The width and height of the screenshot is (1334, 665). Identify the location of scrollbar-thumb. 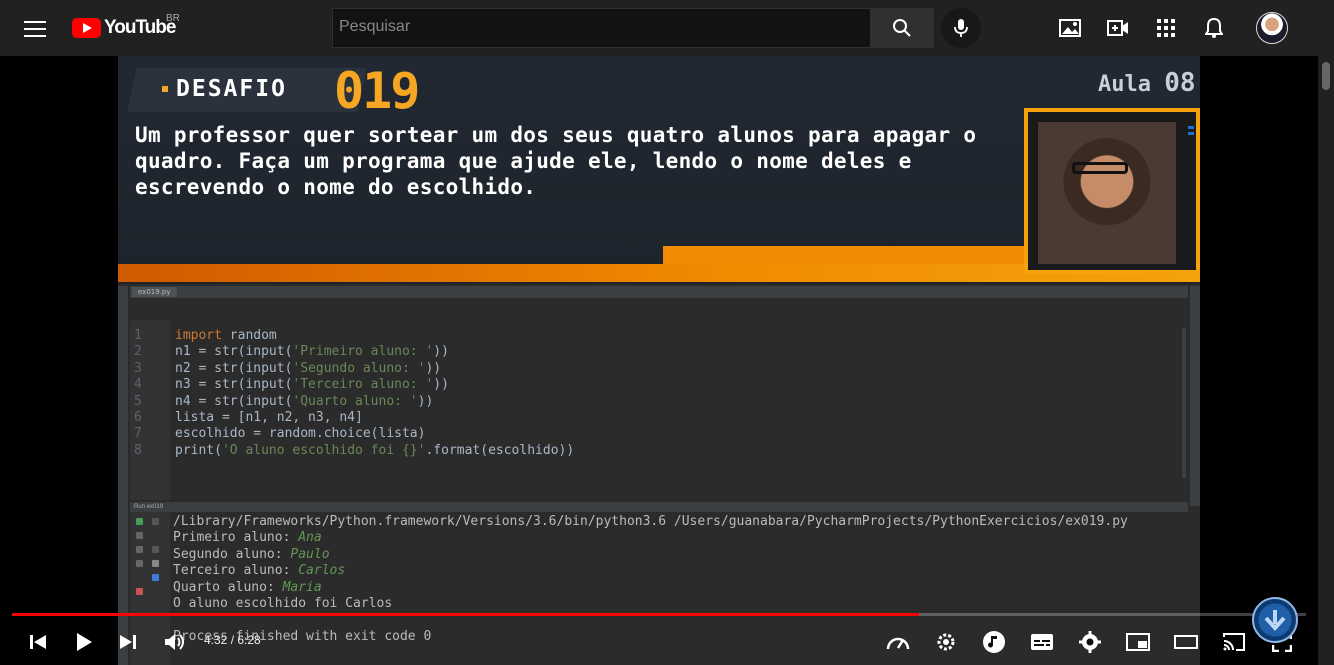
(1326, 76).